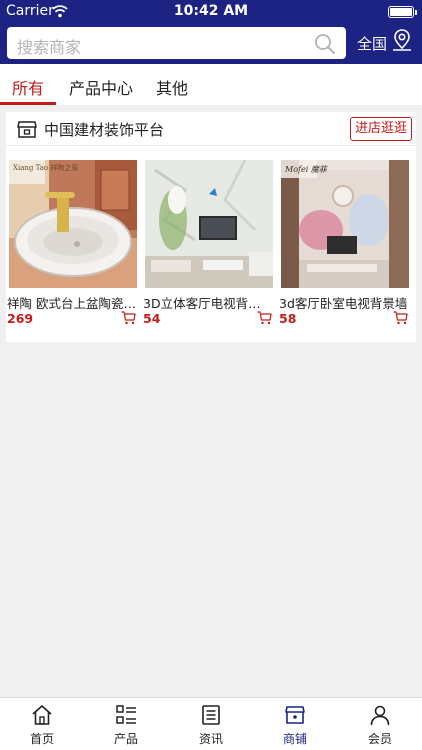 This screenshot has height=750, width=422. Describe the element at coordinates (73, 224) in the screenshot. I see `product-image: Xiang Tao 祥陶之家` at that location.